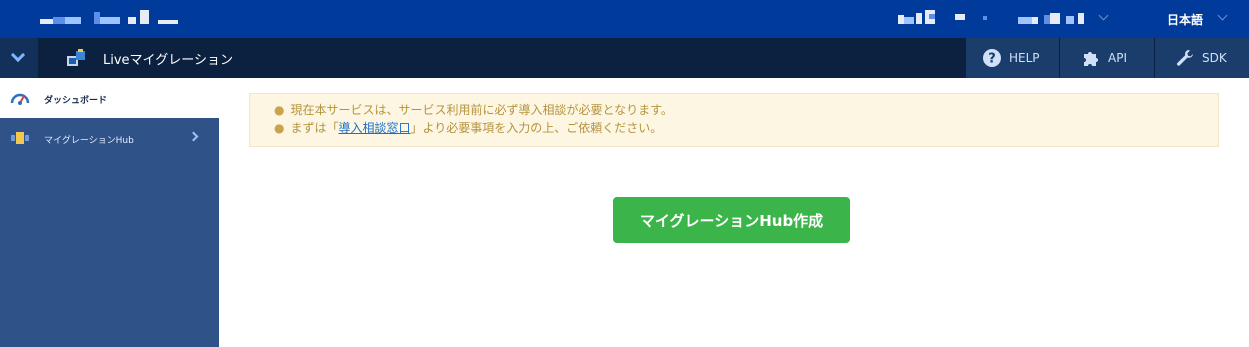 The width and height of the screenshot is (1249, 347). What do you see at coordinates (1185, 19) in the screenshot?
I see `language-selector: 日本語` at bounding box center [1185, 19].